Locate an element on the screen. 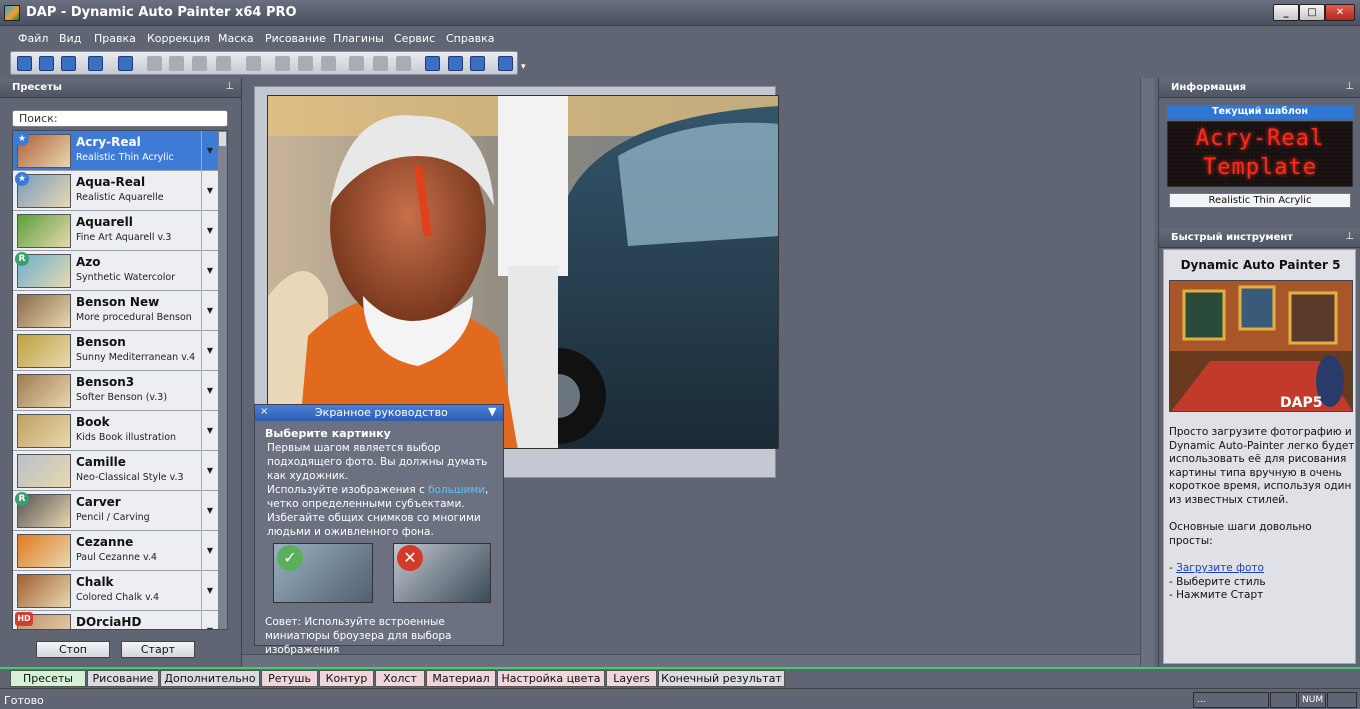 This screenshot has height=709, width=1360. tab-painting: Рисование is located at coordinates (123, 678).